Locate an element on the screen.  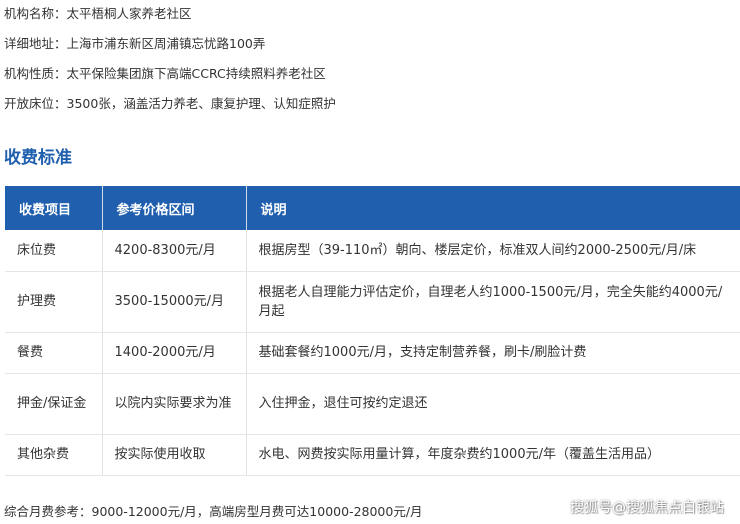
fee-price: 以院内实际要求为准 is located at coordinates (174, 404).